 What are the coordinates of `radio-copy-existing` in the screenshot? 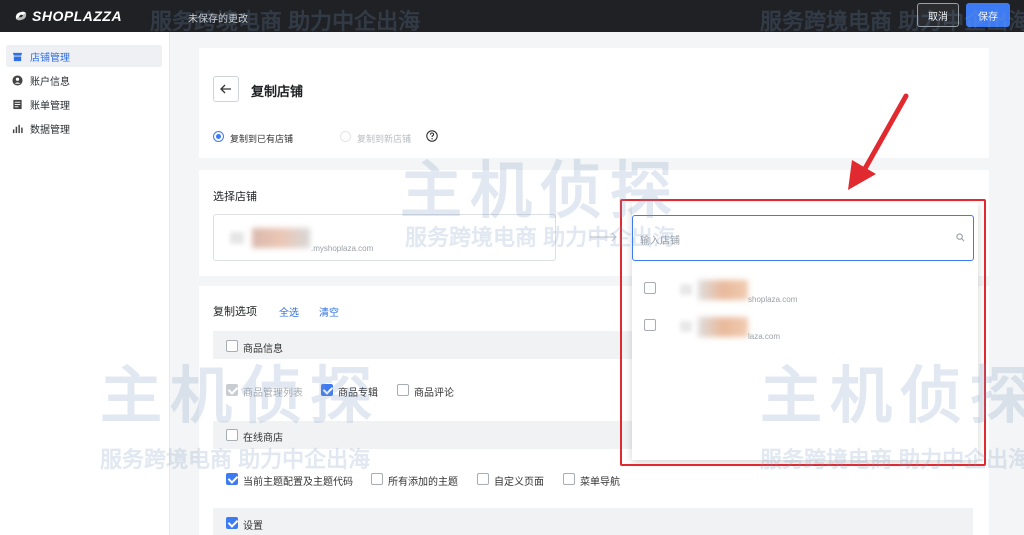 It's located at (218, 136).